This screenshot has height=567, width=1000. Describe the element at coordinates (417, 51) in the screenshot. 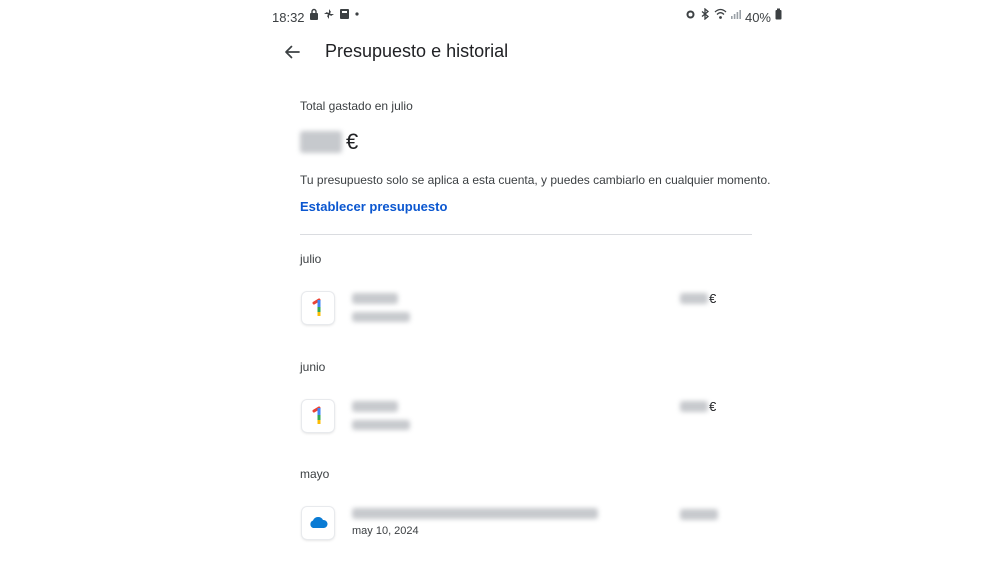

I see `page-title: Presupuesto e historial` at that location.